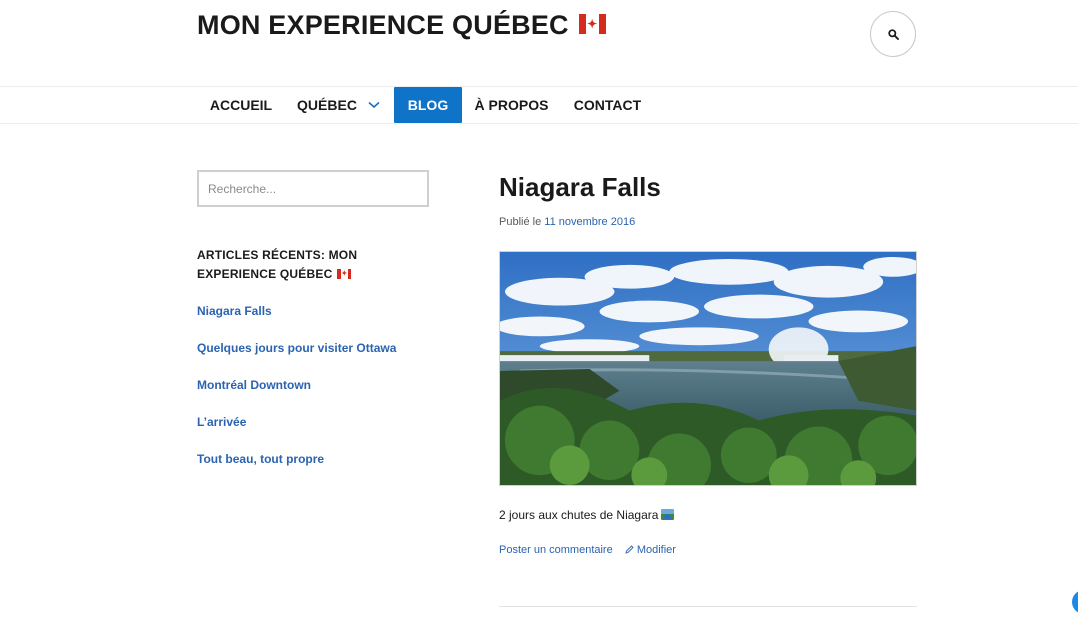  Describe the element at coordinates (254, 385) in the screenshot. I see `recent-post-link: Montréal Downtown` at that location.